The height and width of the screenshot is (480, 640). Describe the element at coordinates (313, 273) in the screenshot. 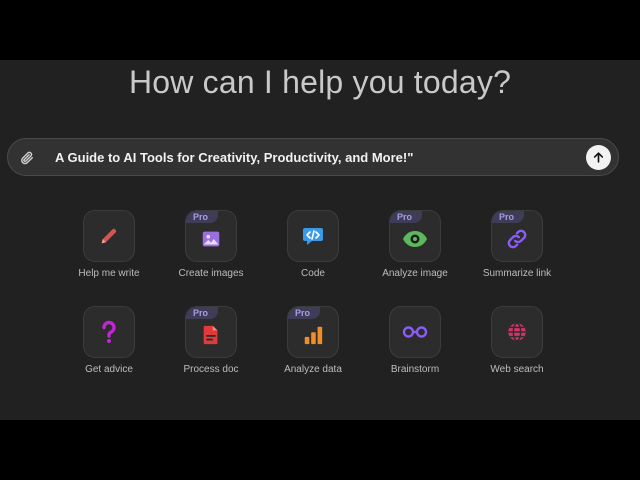

I see `tool-label: Code` at that location.